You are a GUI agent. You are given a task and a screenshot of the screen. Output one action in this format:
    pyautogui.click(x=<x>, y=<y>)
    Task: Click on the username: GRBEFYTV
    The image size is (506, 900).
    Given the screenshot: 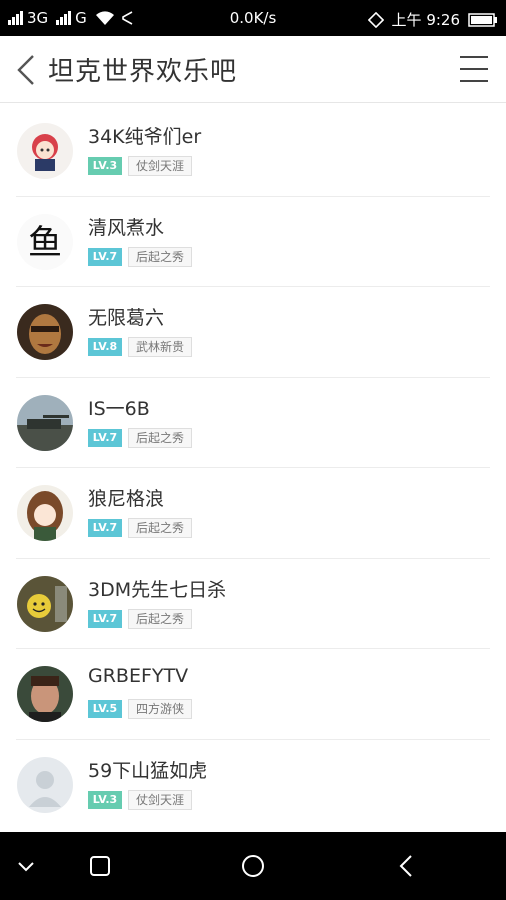 What is the action you would take?
    pyautogui.click(x=138, y=676)
    